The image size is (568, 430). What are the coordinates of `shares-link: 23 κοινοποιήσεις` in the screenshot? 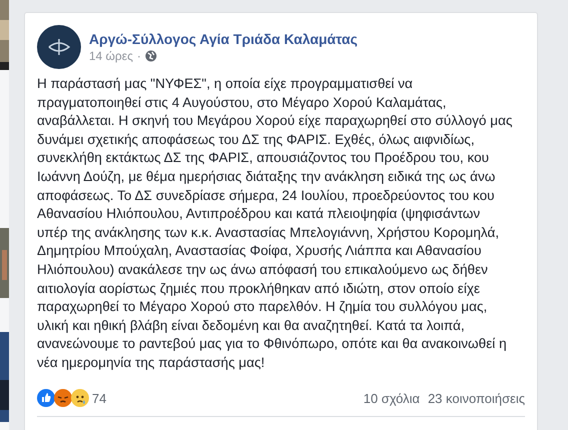 It's located at (476, 398).